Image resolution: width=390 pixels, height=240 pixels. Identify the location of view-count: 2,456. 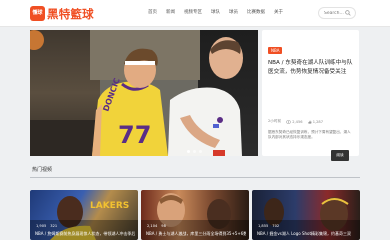
(294, 121).